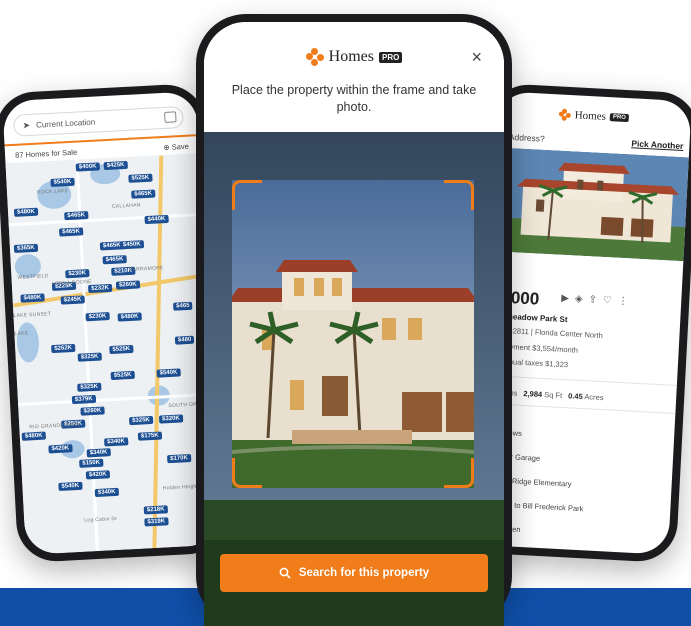  Describe the element at coordinates (170, 419) in the screenshot. I see `map-price-pin: $320K` at that location.